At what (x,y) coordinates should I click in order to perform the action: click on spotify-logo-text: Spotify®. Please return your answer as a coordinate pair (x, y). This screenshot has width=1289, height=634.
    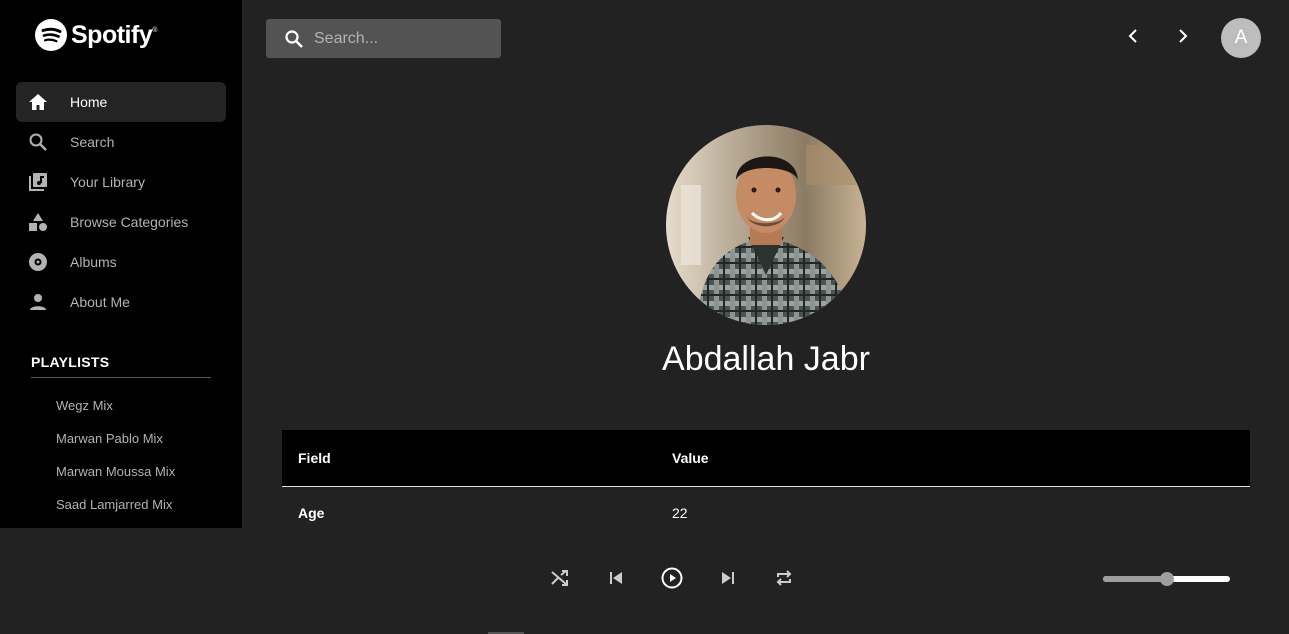
    Looking at the image, I should click on (114, 34).